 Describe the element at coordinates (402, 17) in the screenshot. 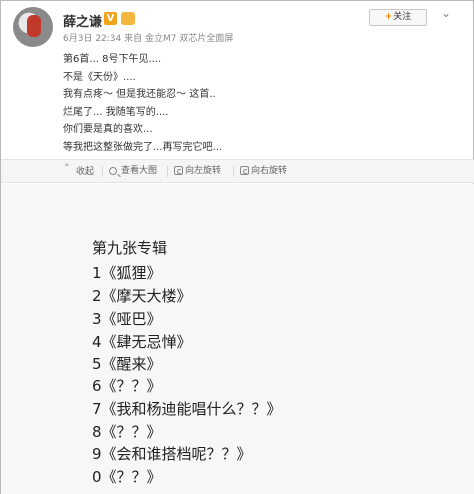

I see `follow-label: 关注` at that location.